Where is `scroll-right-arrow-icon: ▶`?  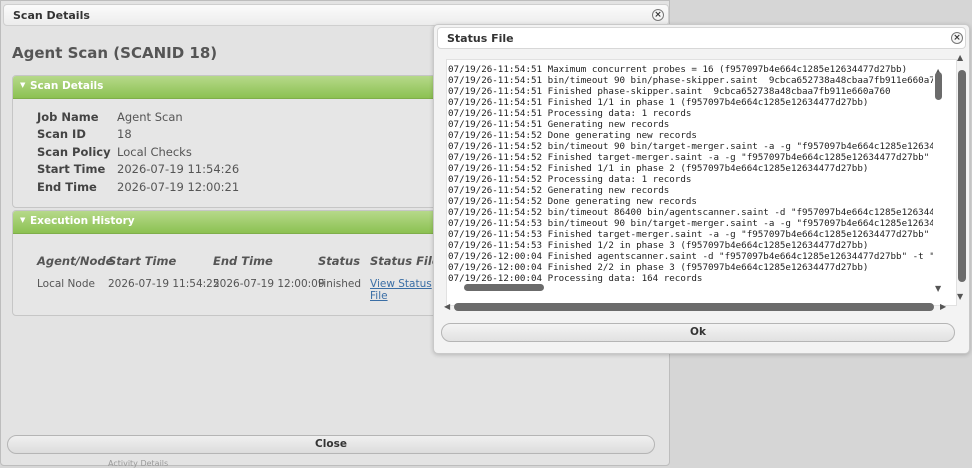 scroll-right-arrow-icon: ▶ is located at coordinates (943, 307).